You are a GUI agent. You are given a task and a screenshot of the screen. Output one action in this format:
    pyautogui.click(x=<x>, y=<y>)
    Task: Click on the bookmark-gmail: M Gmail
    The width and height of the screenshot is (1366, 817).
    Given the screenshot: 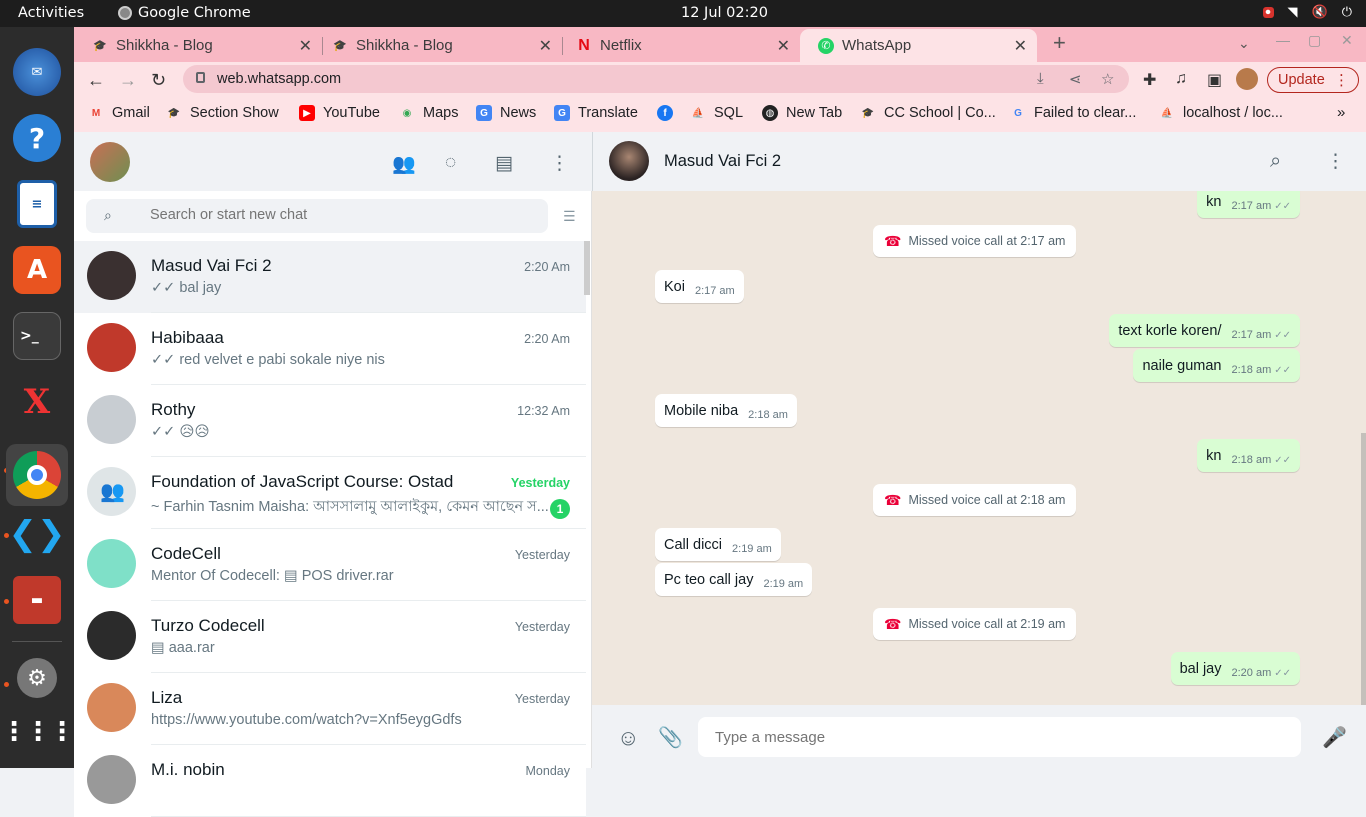 What is the action you would take?
    pyautogui.click(x=119, y=113)
    